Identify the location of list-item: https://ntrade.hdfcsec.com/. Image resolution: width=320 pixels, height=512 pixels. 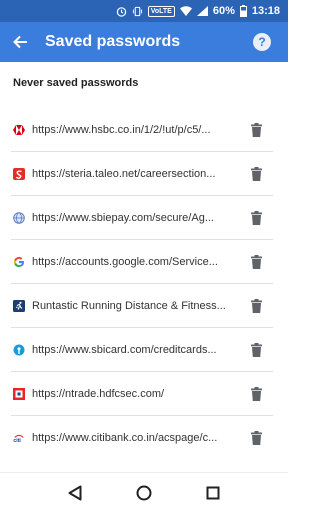
(144, 394).